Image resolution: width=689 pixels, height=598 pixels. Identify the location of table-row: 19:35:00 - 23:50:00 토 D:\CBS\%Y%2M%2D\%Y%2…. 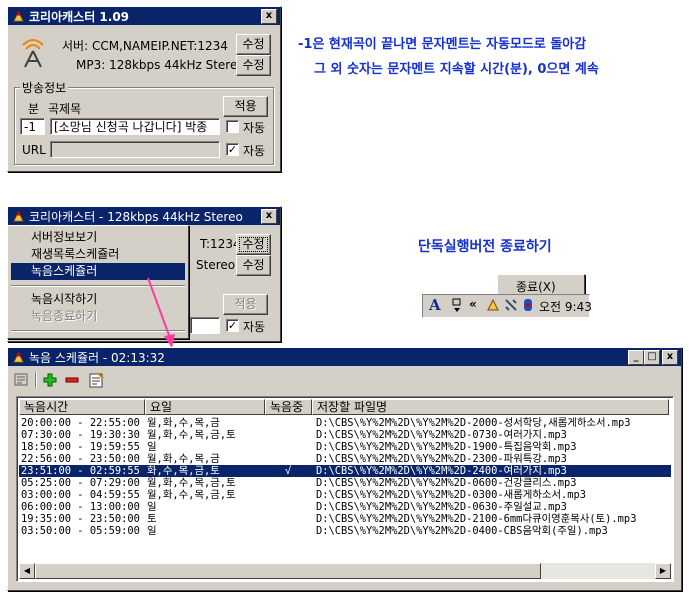
(345, 519).